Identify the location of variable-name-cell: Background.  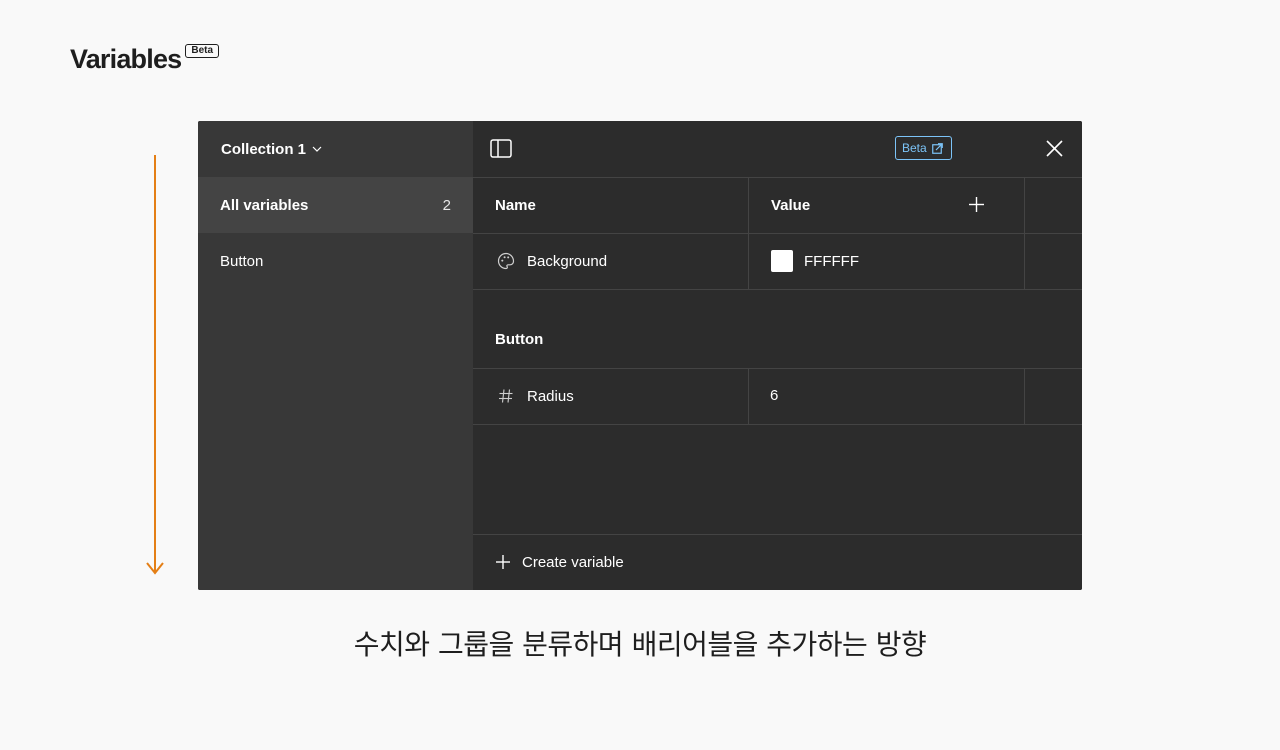
(552, 261).